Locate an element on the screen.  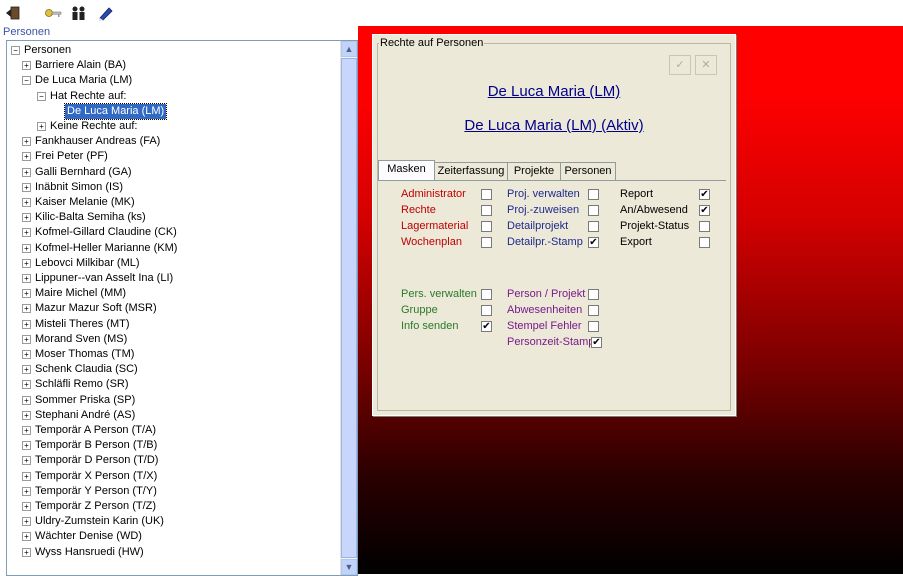
tree-item: + Barriere Alain (BA) is located at coordinates (172, 65).